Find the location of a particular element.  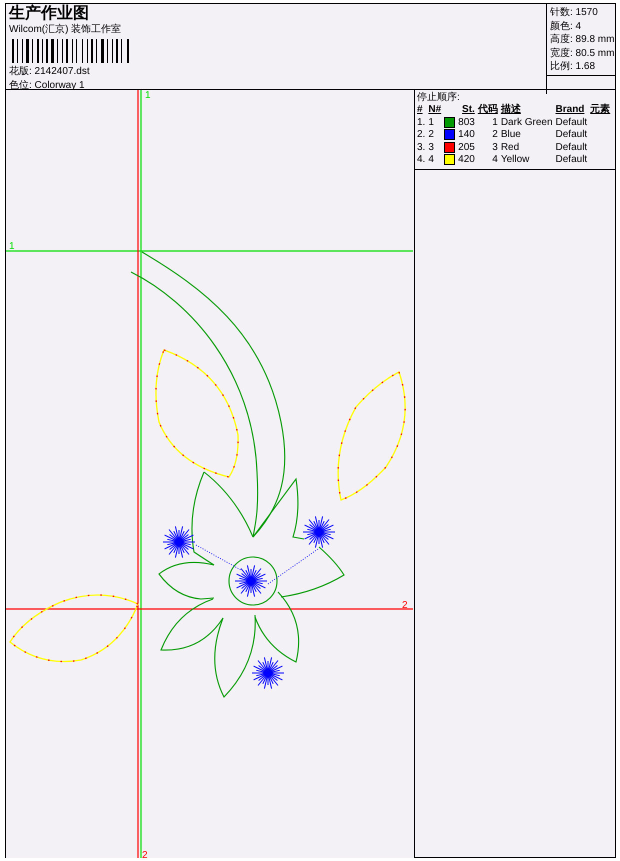

table-cell-text: 205 is located at coordinates (467, 148).